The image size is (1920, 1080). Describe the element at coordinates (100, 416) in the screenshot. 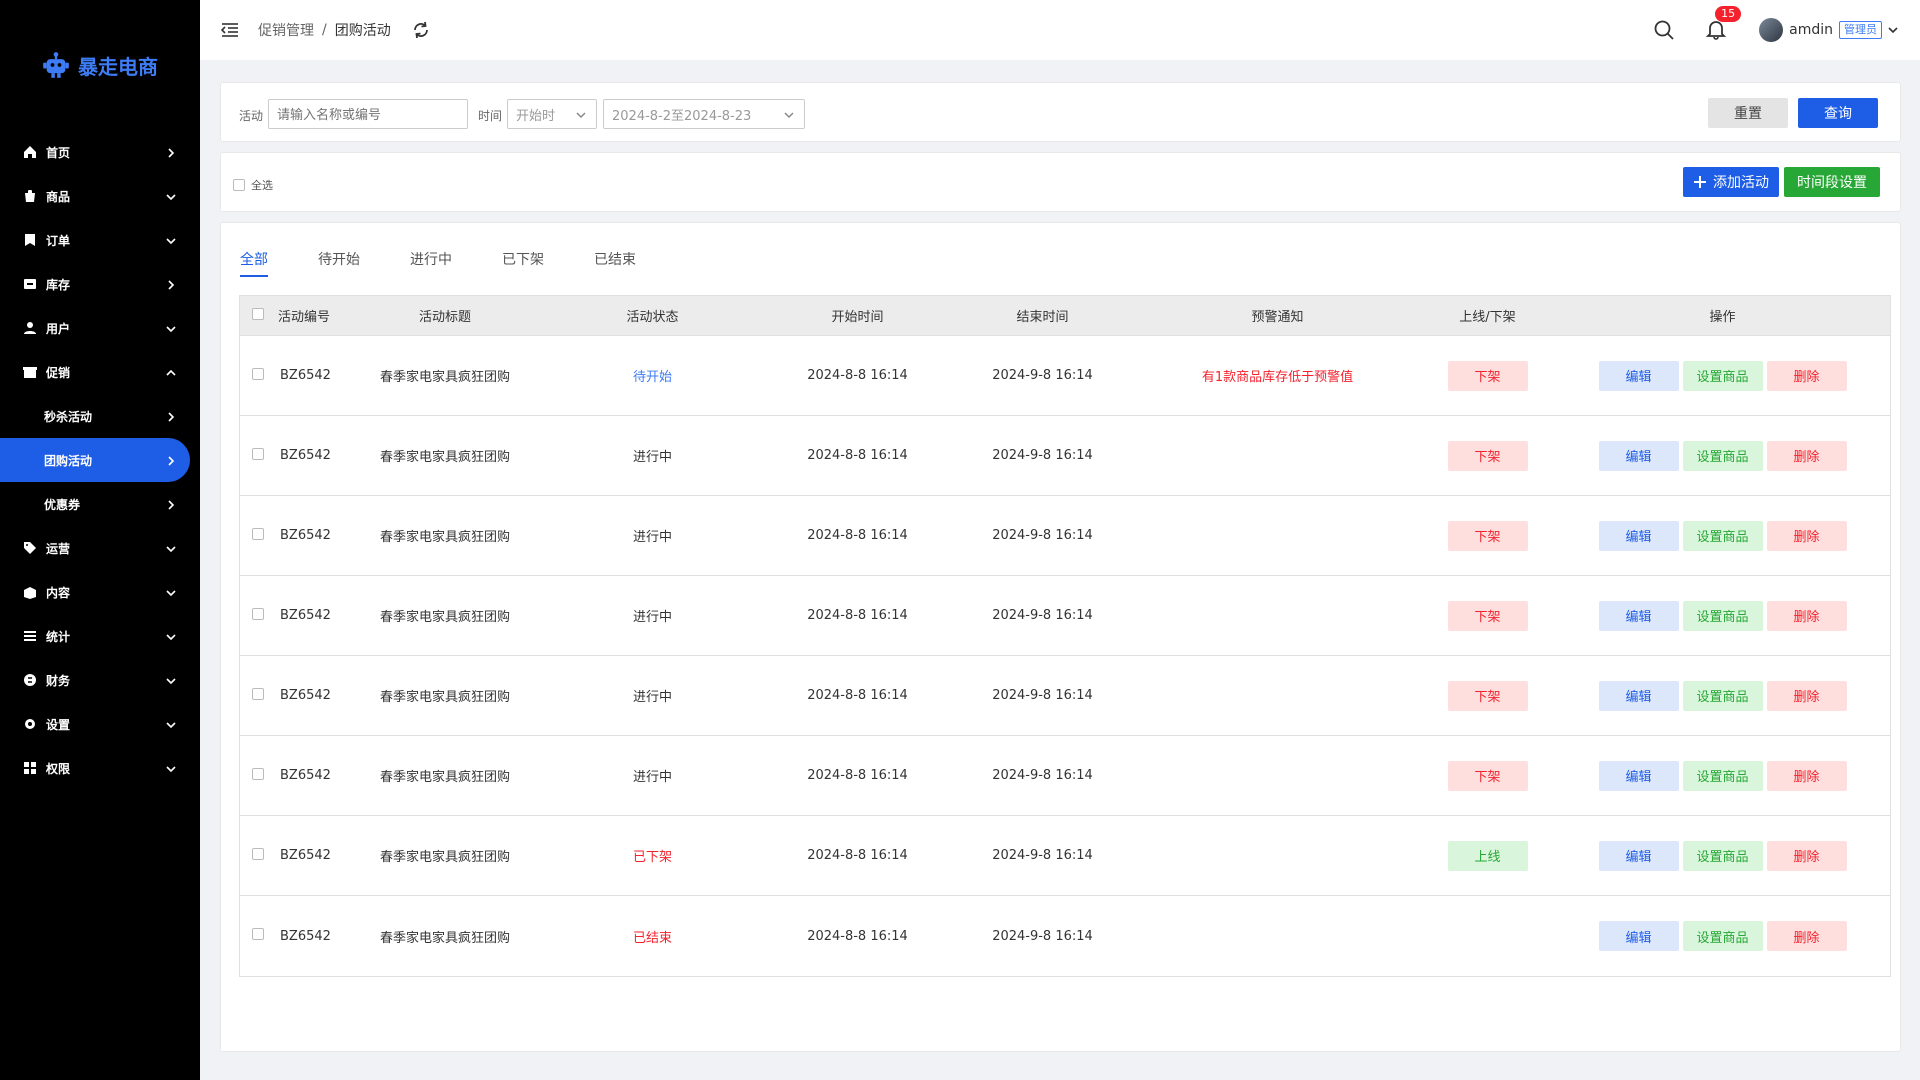

I see `sidebar-item-6: 秒杀活动` at that location.